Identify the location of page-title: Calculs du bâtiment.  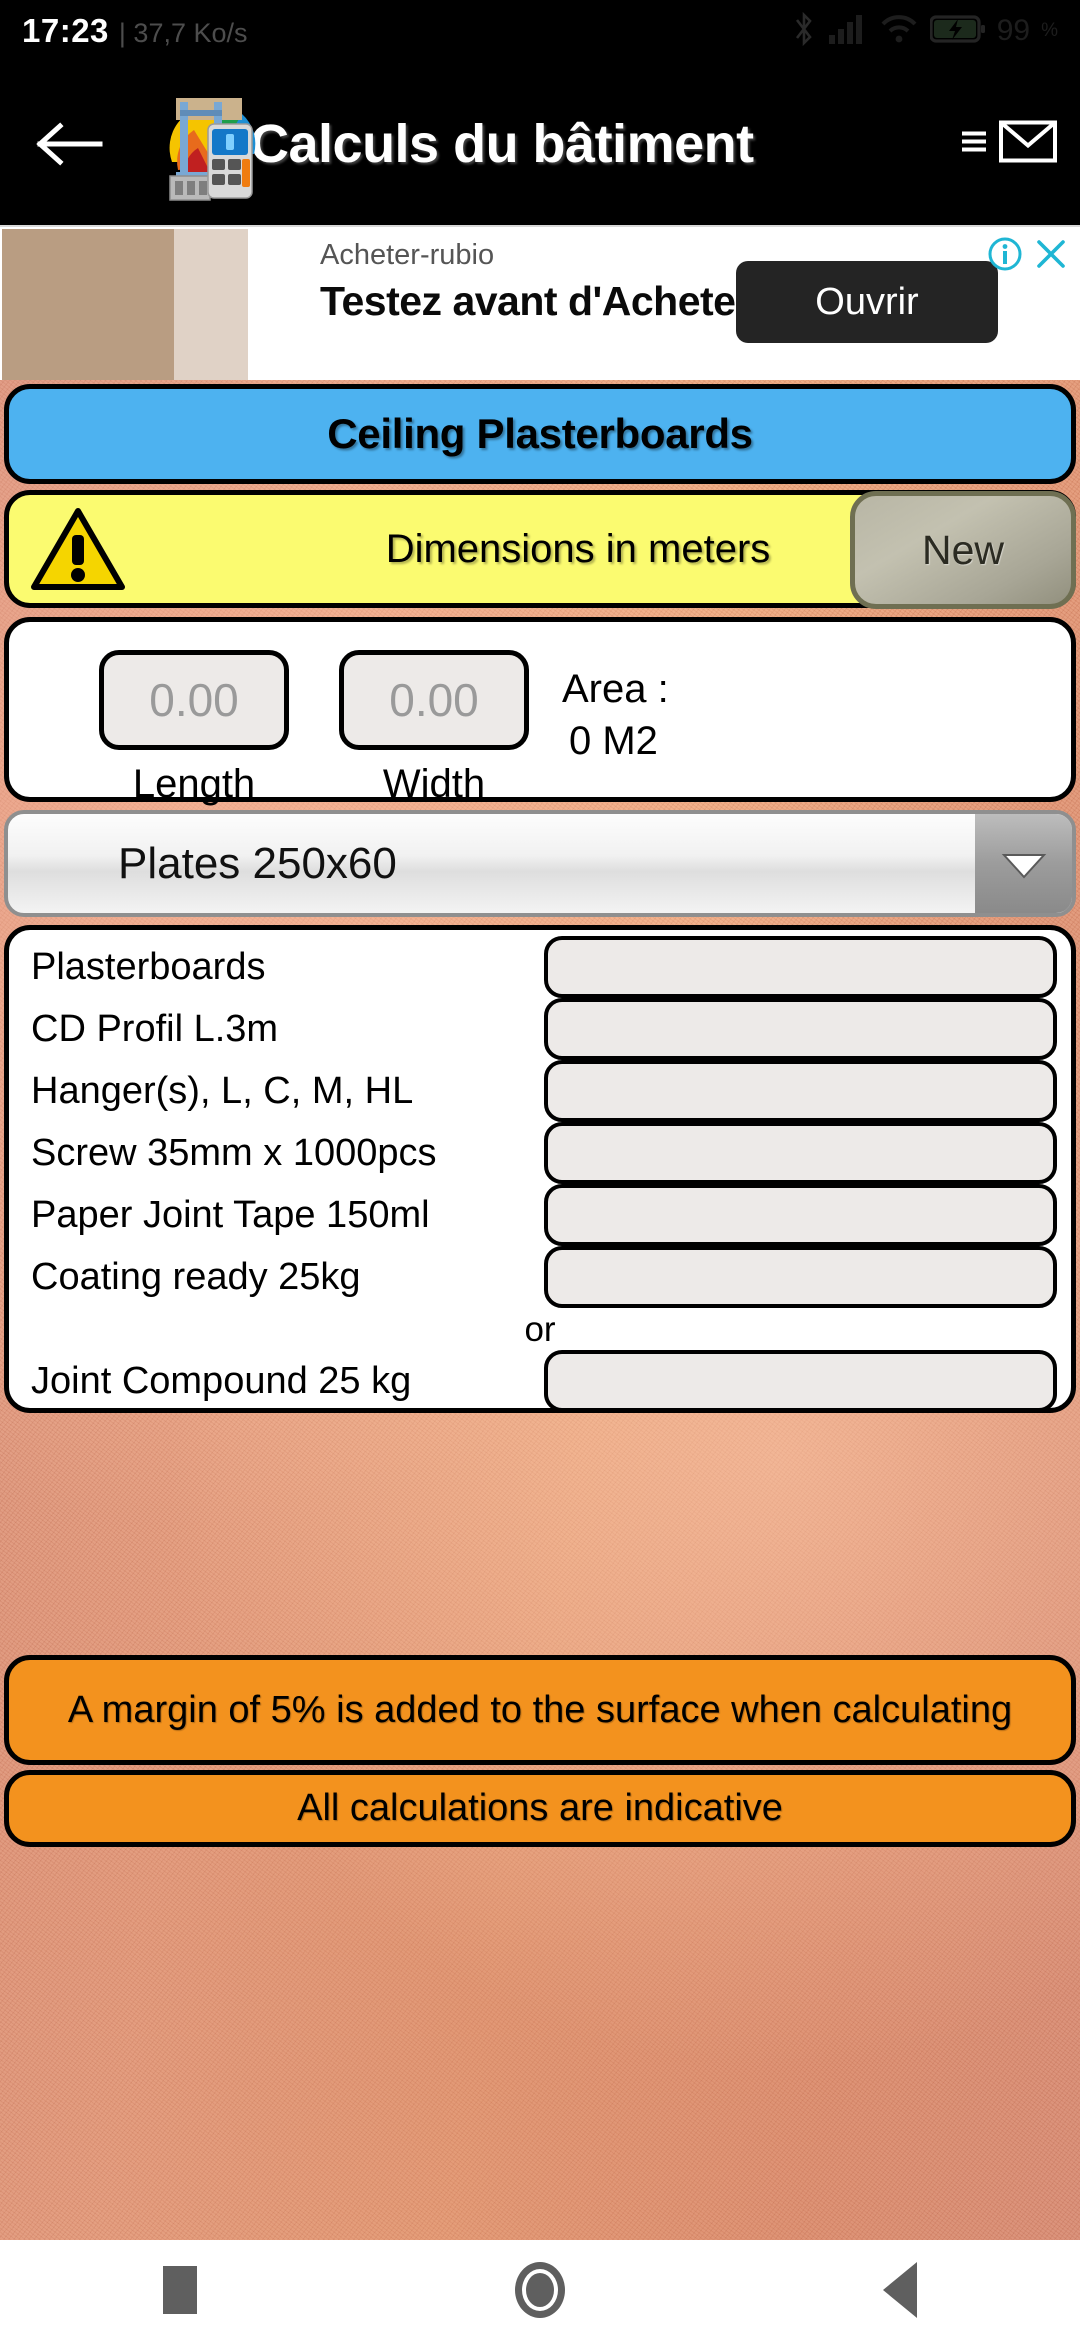
(502, 143).